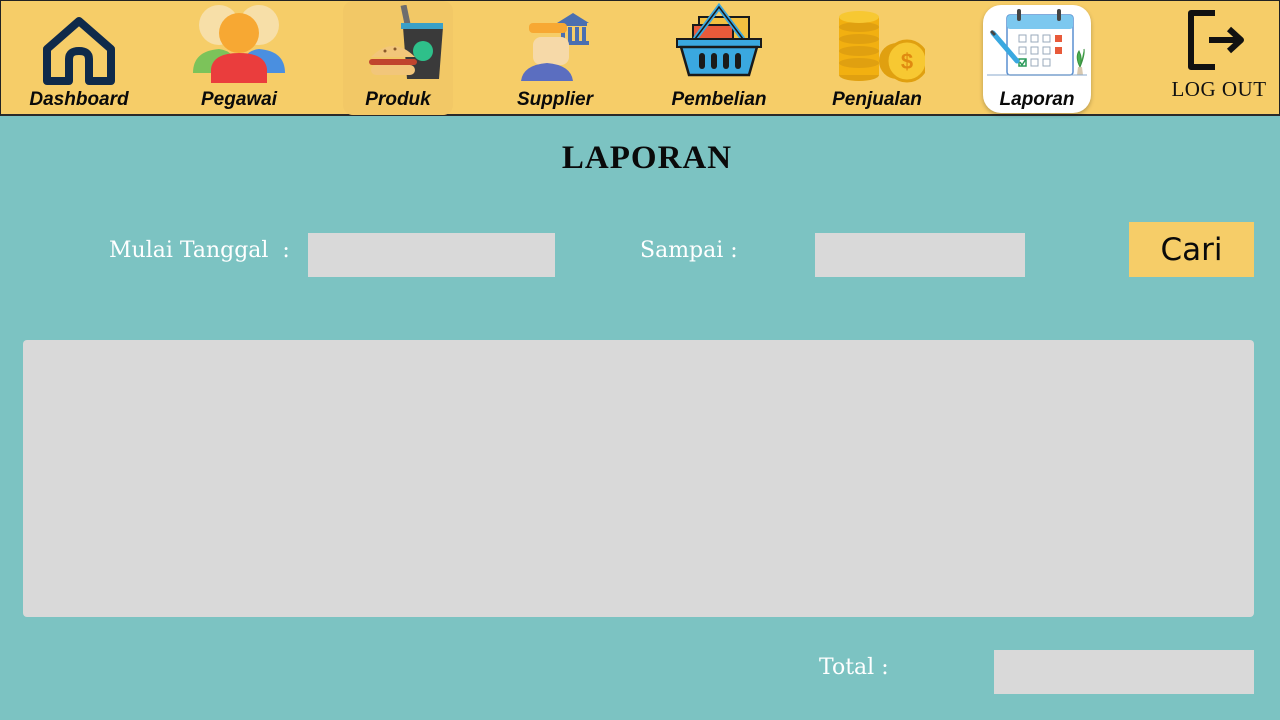  Describe the element at coordinates (882, 47) in the screenshot. I see `coins-icon: $` at that location.